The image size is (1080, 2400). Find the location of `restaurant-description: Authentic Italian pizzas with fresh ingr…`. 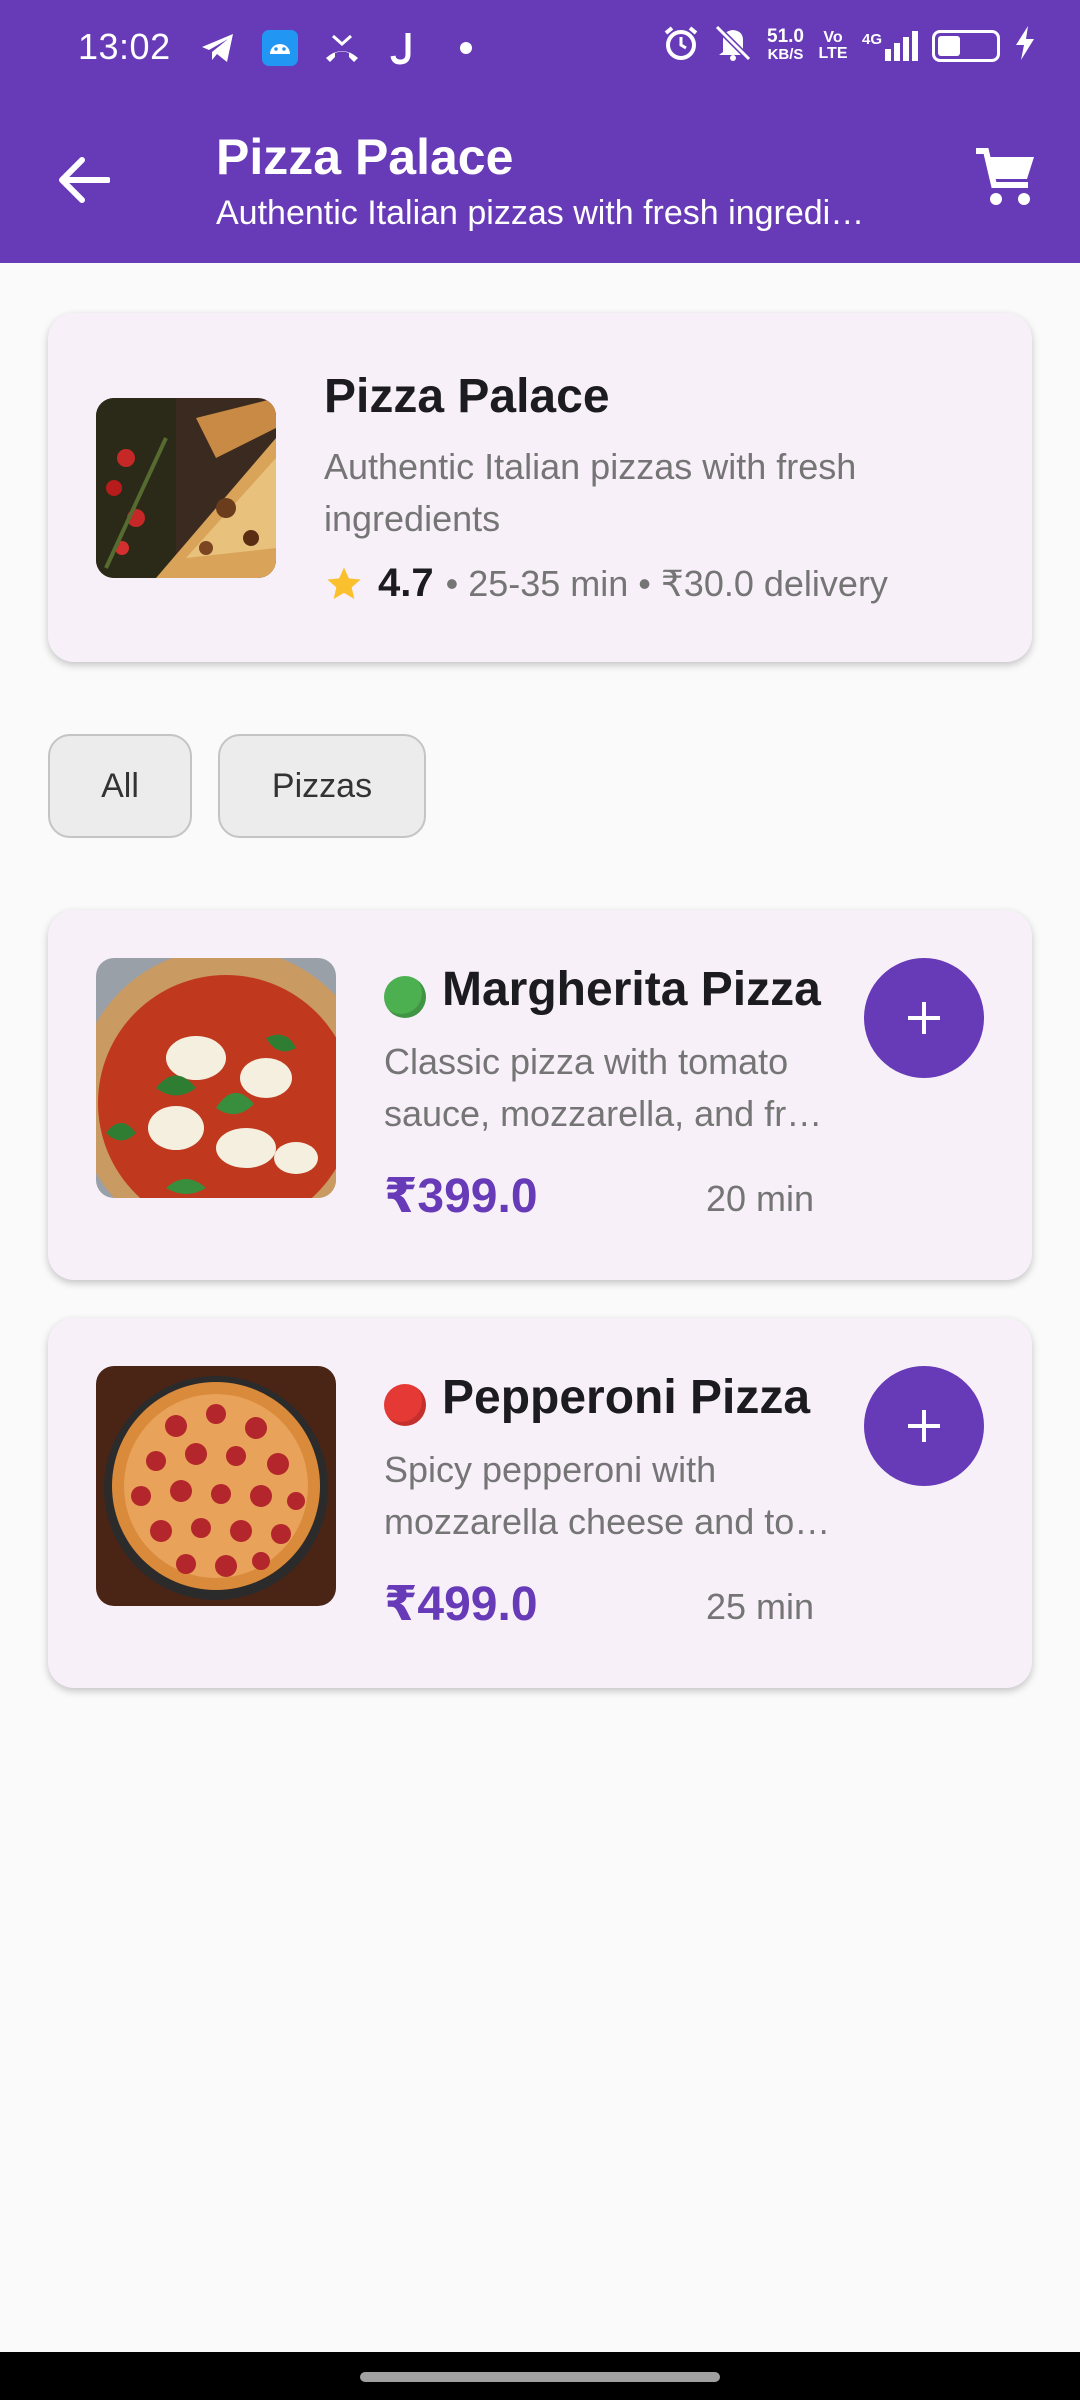

restaurant-description: Authentic Italian pizzas with fresh ingr… is located at coordinates (590, 492).